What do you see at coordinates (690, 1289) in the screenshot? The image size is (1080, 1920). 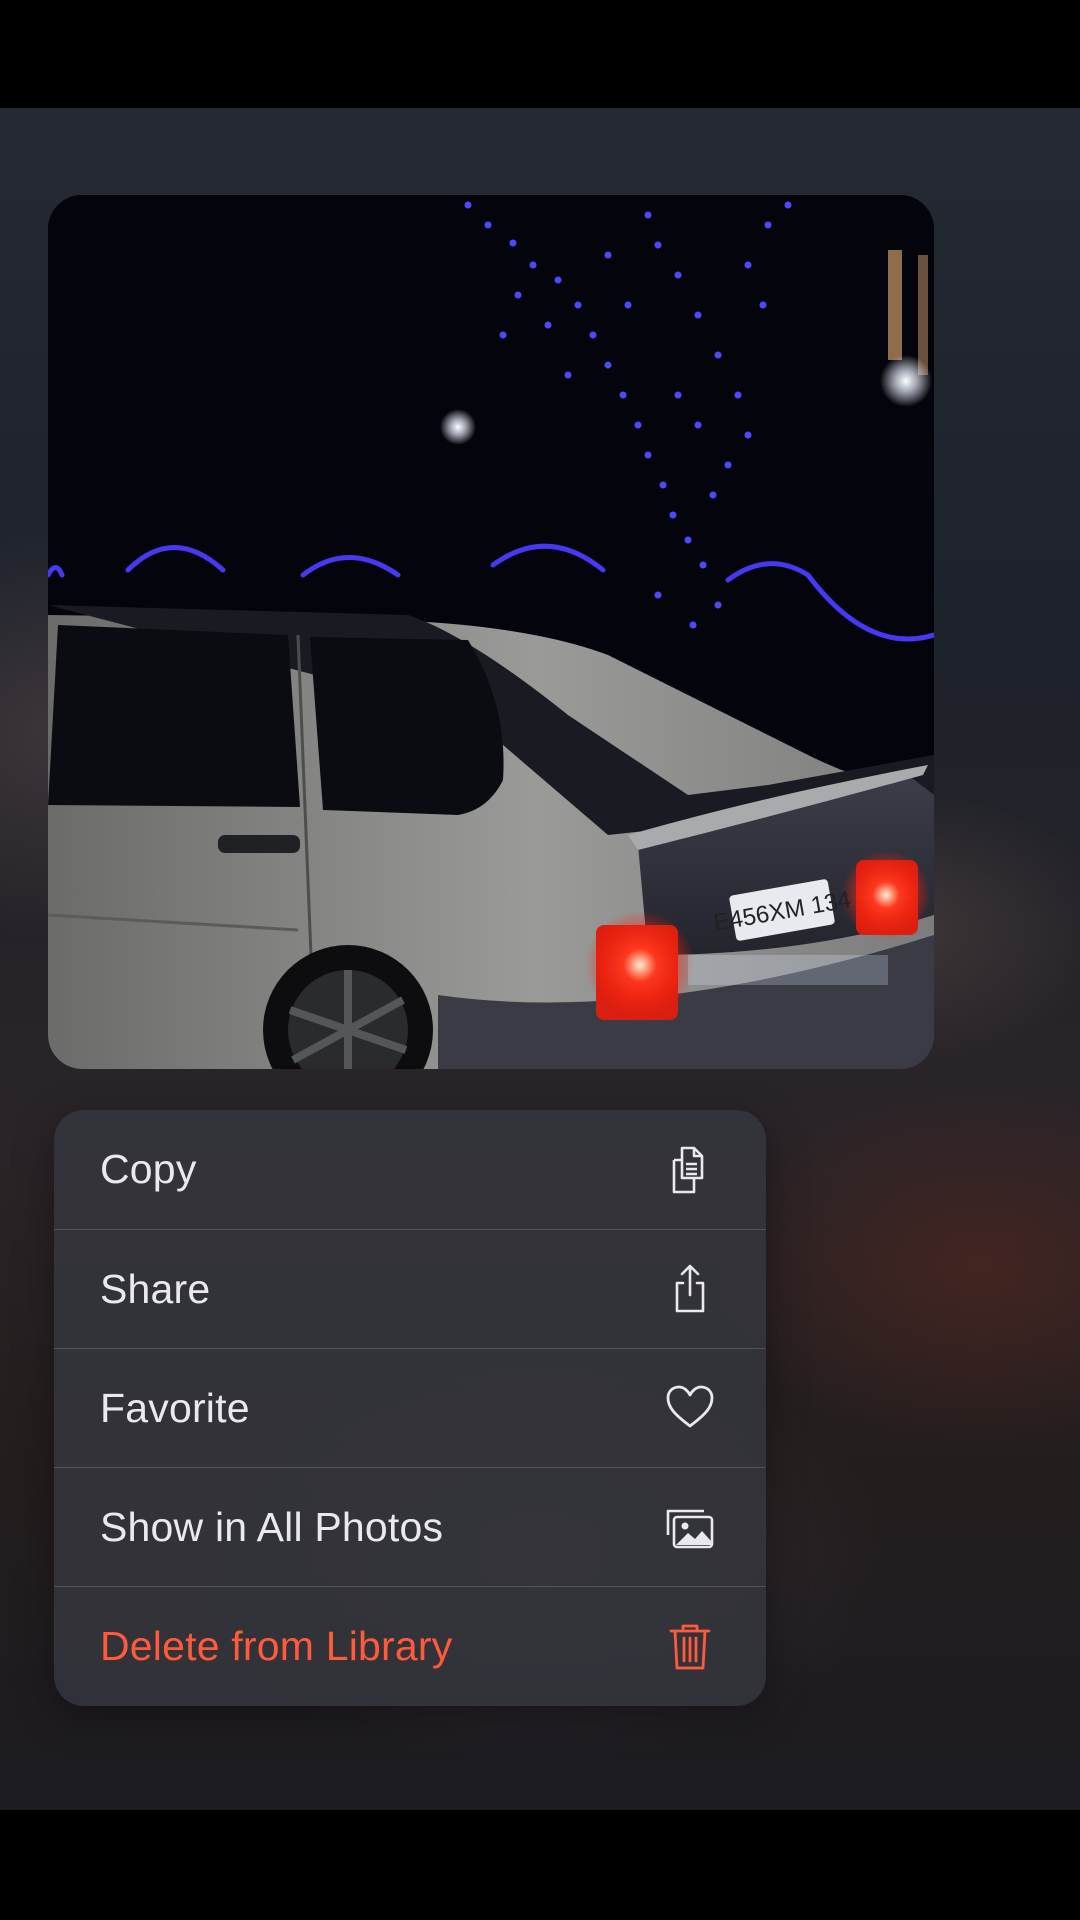 I see `share-icon` at bounding box center [690, 1289].